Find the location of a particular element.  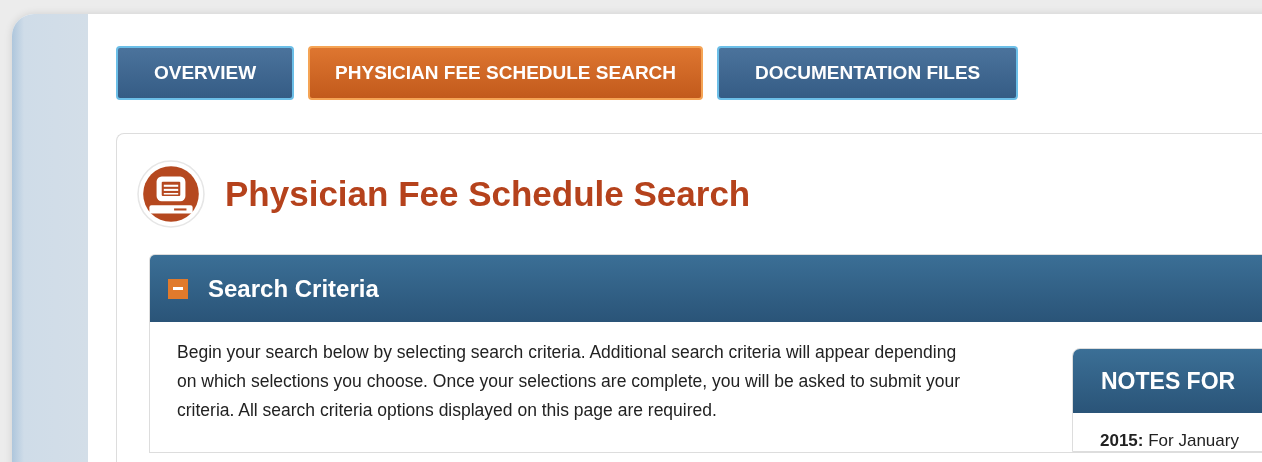

nav-tab: PHYSICIAN FEE SCHEDULE SEARCH is located at coordinates (506, 73).